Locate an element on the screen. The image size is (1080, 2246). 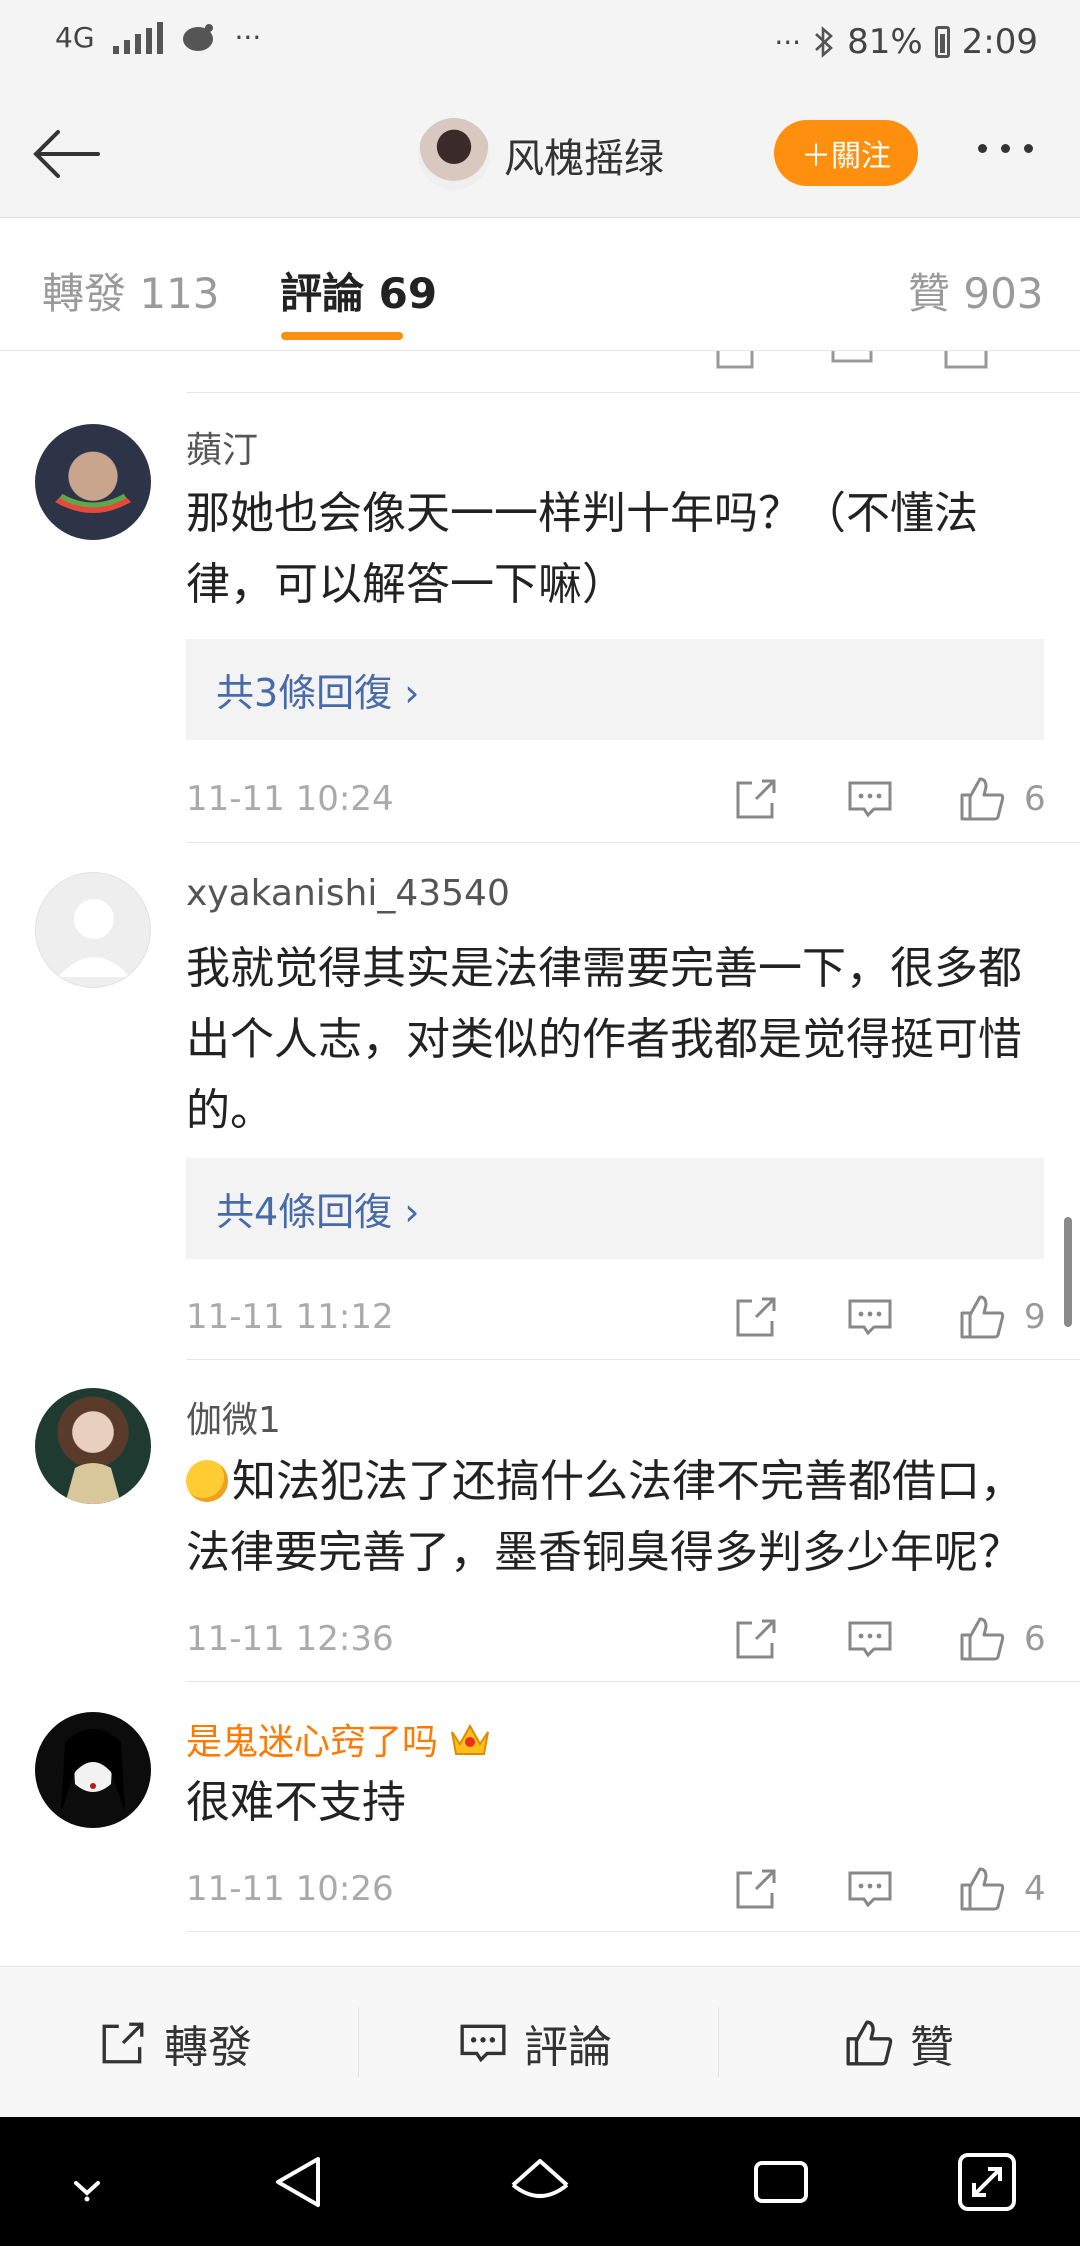
comment-time: 11-11 10:24 is located at coordinates (290, 799).